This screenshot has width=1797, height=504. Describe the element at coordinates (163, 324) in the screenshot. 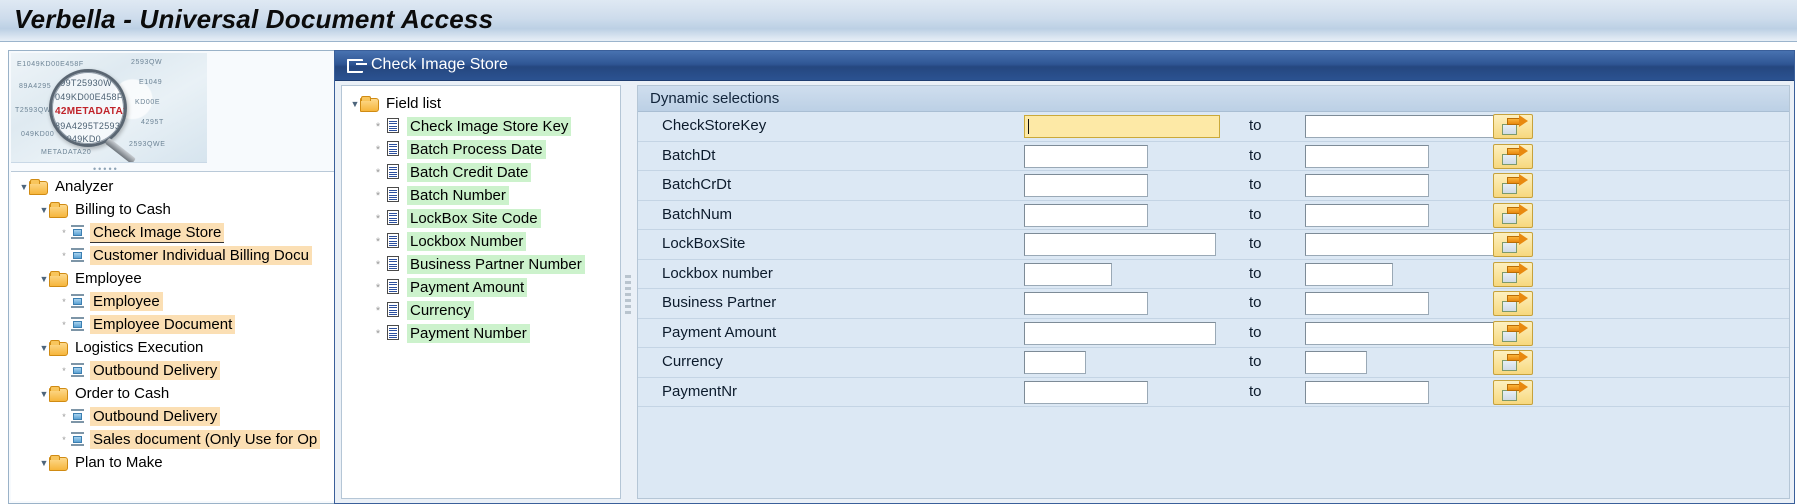

I see `tree-node-label: Employee Document` at that location.